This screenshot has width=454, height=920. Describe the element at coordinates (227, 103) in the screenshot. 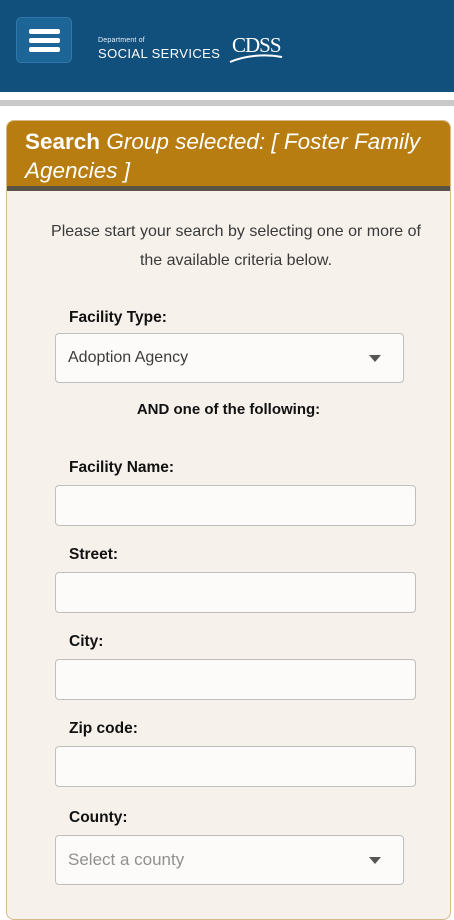

I see `header-divider` at that location.